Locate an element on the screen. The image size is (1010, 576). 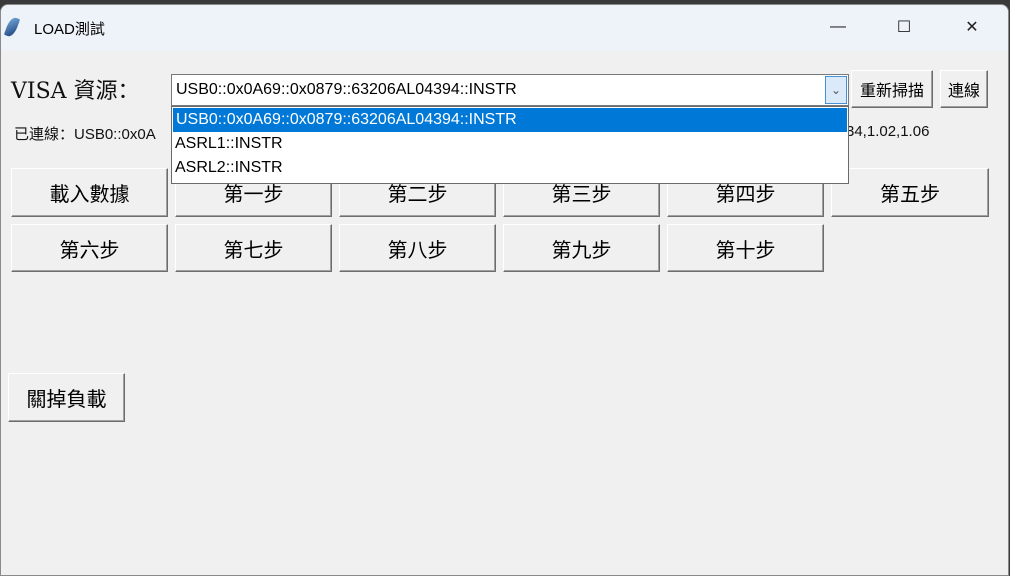
step-10-button: 第十步 is located at coordinates (745, 248).